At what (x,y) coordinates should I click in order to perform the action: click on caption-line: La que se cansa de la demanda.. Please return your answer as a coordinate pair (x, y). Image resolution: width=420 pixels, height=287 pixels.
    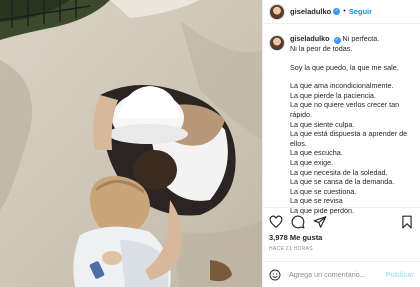
    Looking at the image, I should click on (342, 182).